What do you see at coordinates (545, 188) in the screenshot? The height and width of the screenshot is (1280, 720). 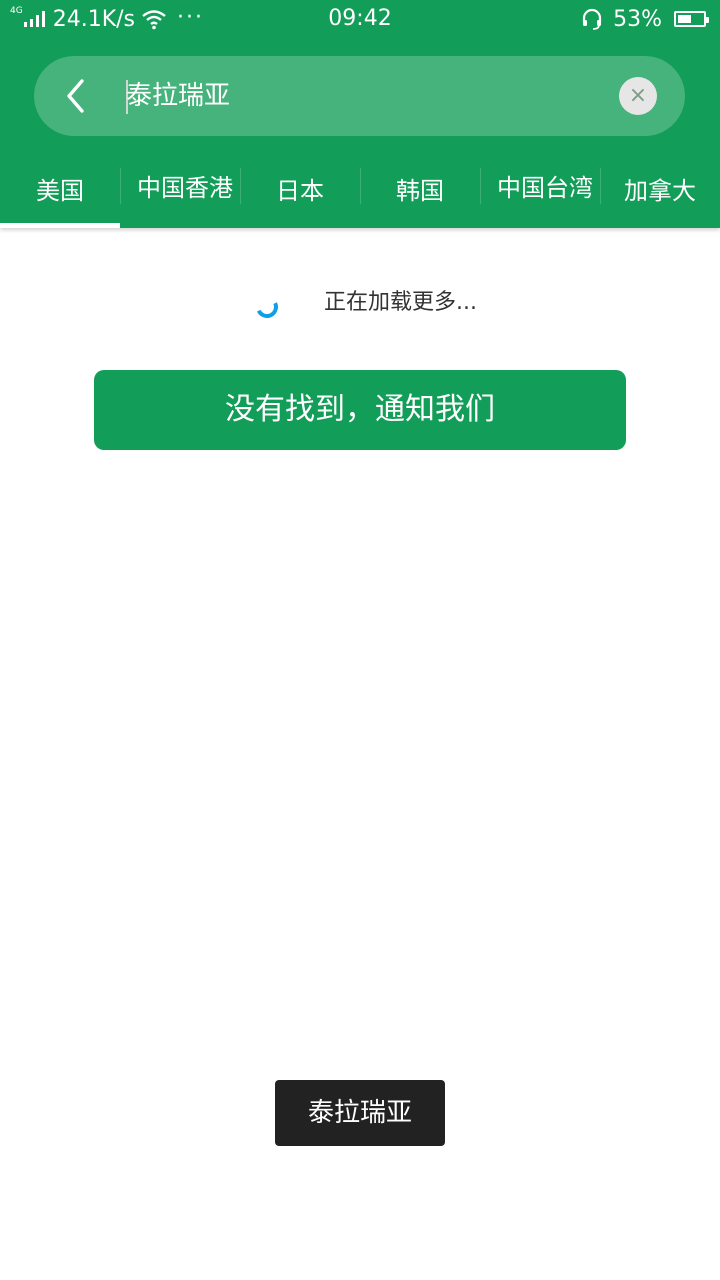 I see `tab-label: 中国台湾` at bounding box center [545, 188].